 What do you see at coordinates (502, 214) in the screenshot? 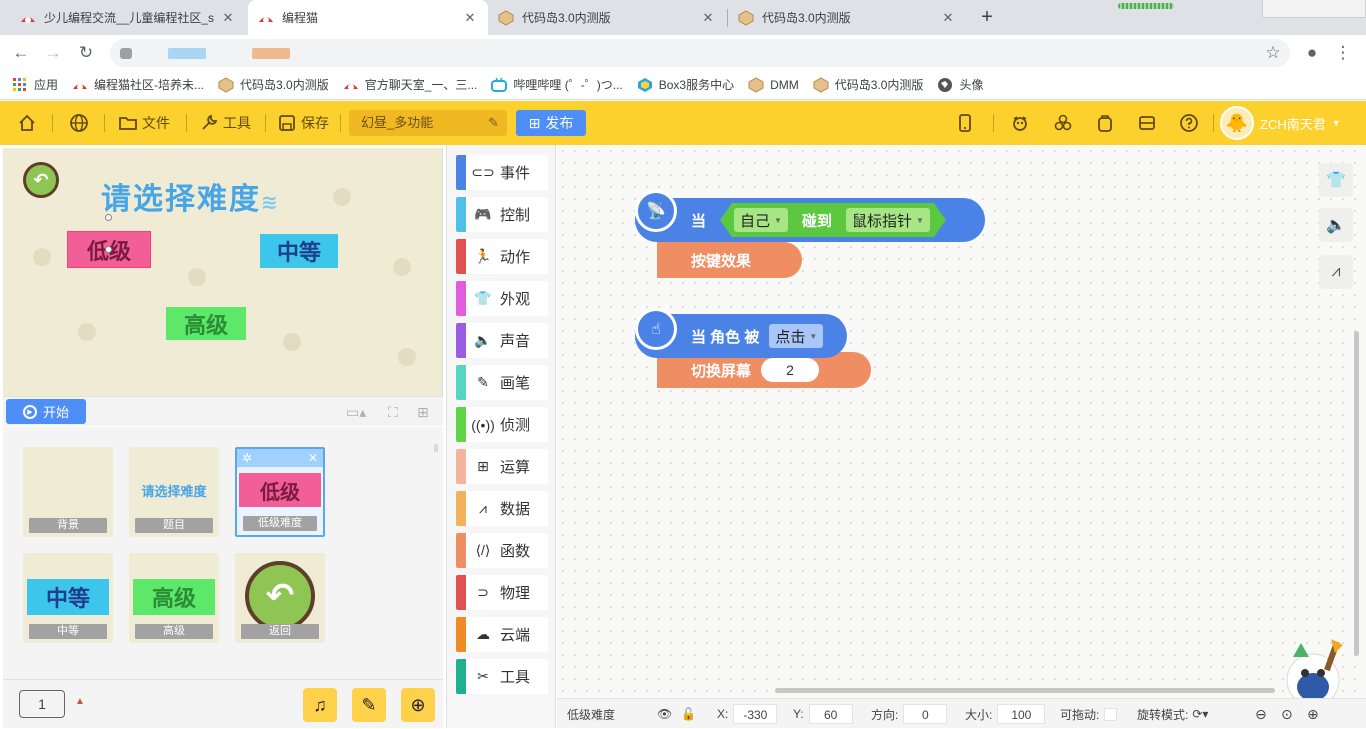
I see `category-control: 🎮 控制` at bounding box center [502, 214].